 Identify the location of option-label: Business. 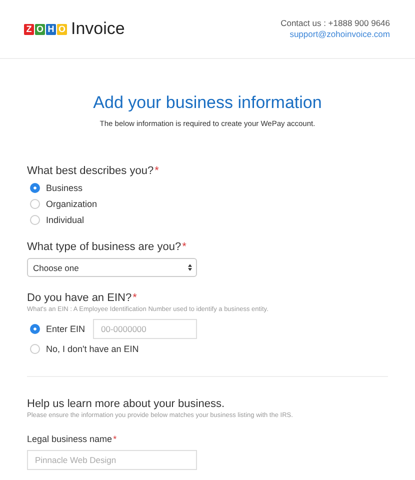
(64, 188).